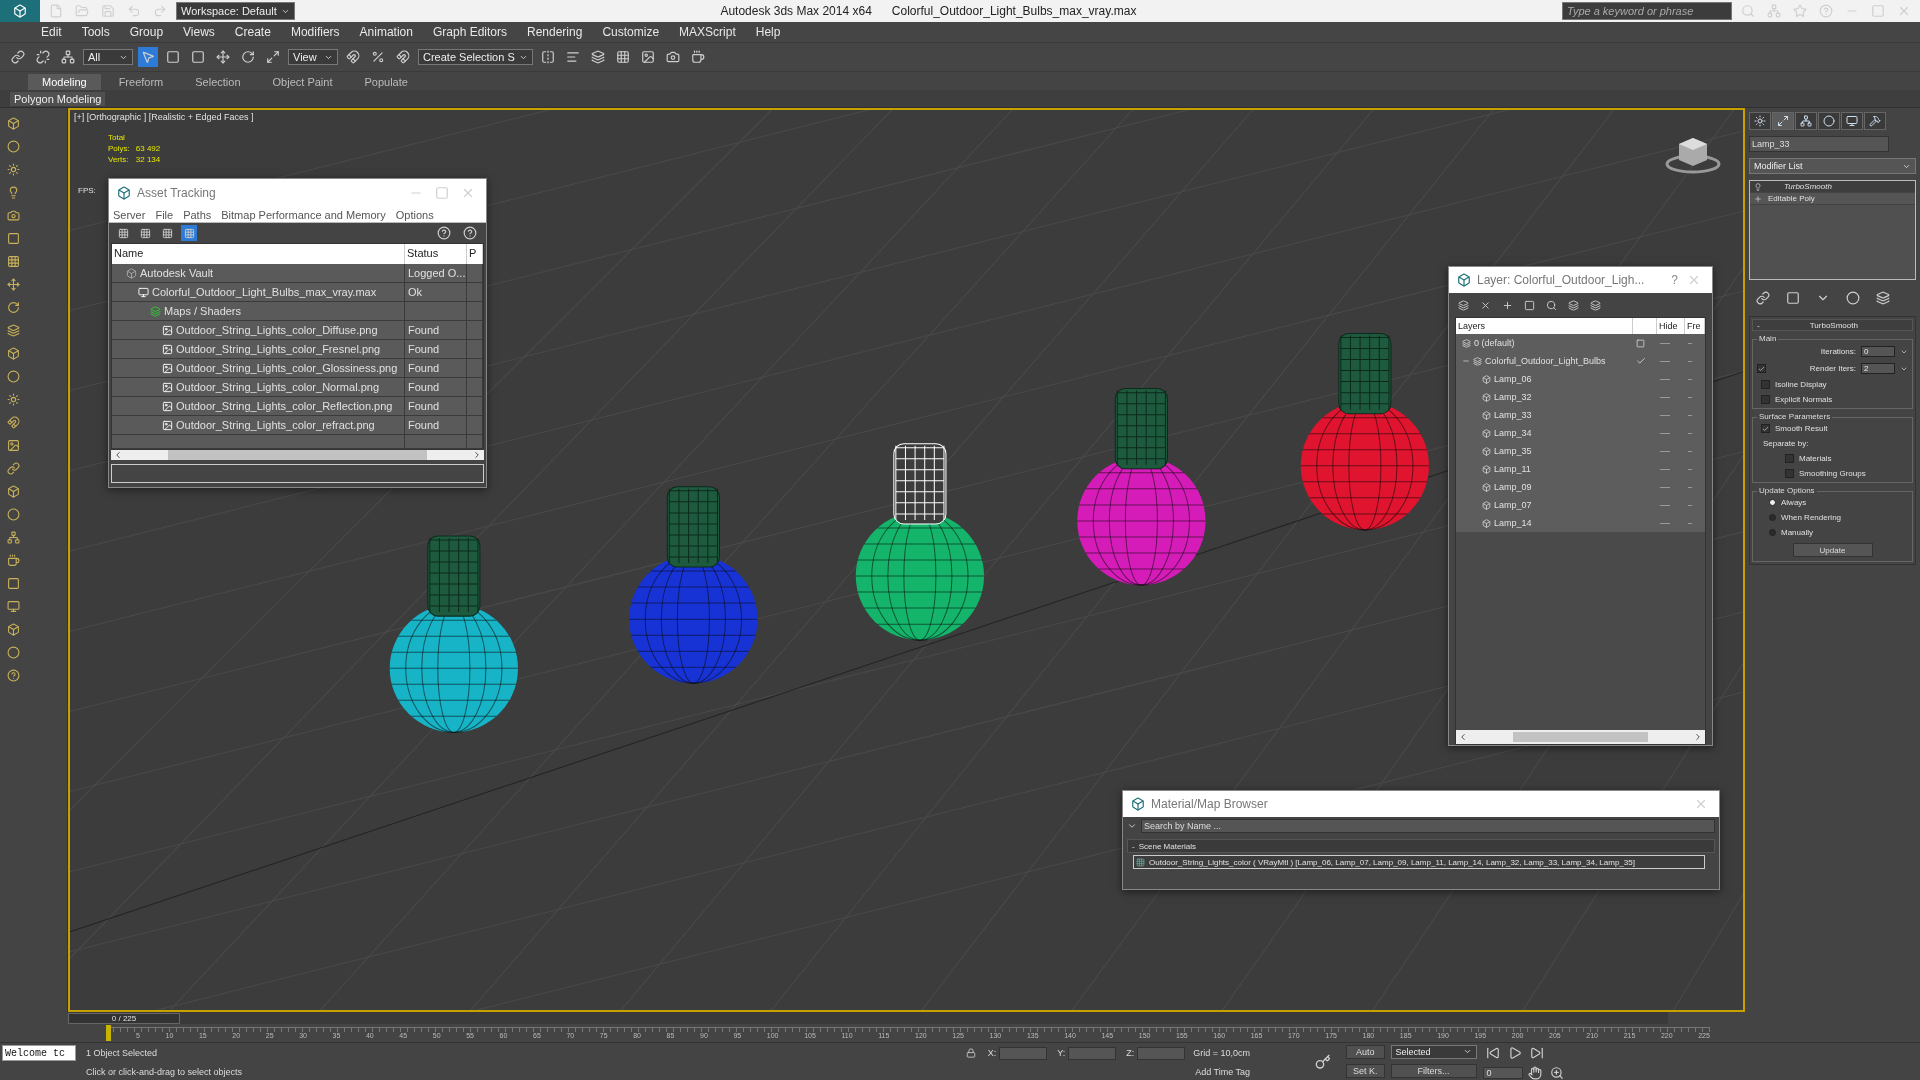 This screenshot has height=1080, width=1920. I want to click on column-header: P, so click(475, 254).